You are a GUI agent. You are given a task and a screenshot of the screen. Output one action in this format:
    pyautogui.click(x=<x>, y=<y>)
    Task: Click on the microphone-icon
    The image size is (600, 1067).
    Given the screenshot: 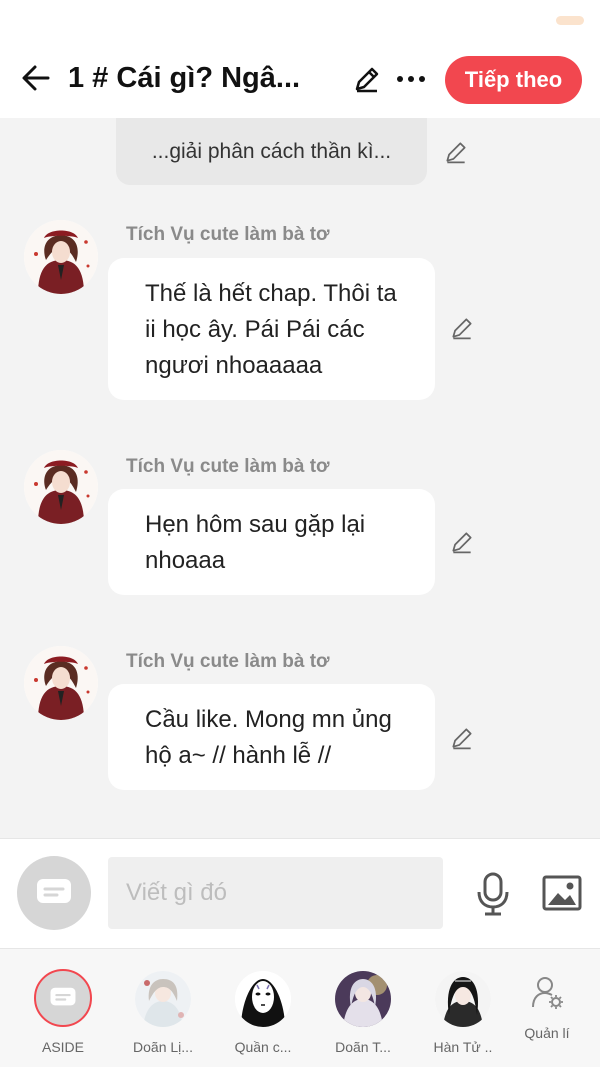 What is the action you would take?
    pyautogui.click(x=493, y=894)
    